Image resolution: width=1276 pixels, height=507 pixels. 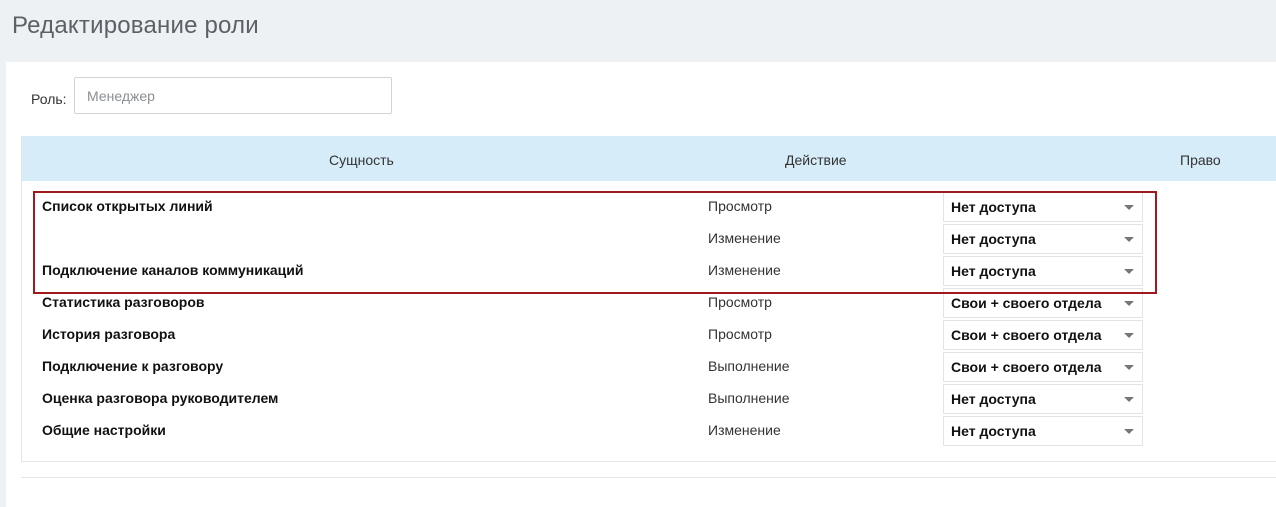 What do you see at coordinates (109, 334) in the screenshot?
I see `entity-cell: История разговора` at bounding box center [109, 334].